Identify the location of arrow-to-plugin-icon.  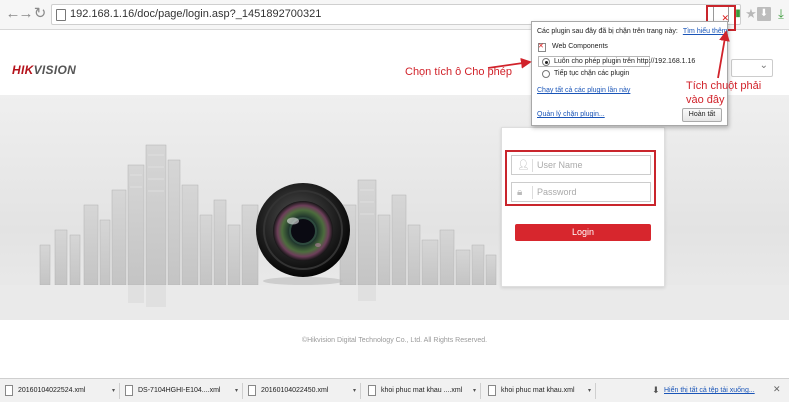
(723, 54).